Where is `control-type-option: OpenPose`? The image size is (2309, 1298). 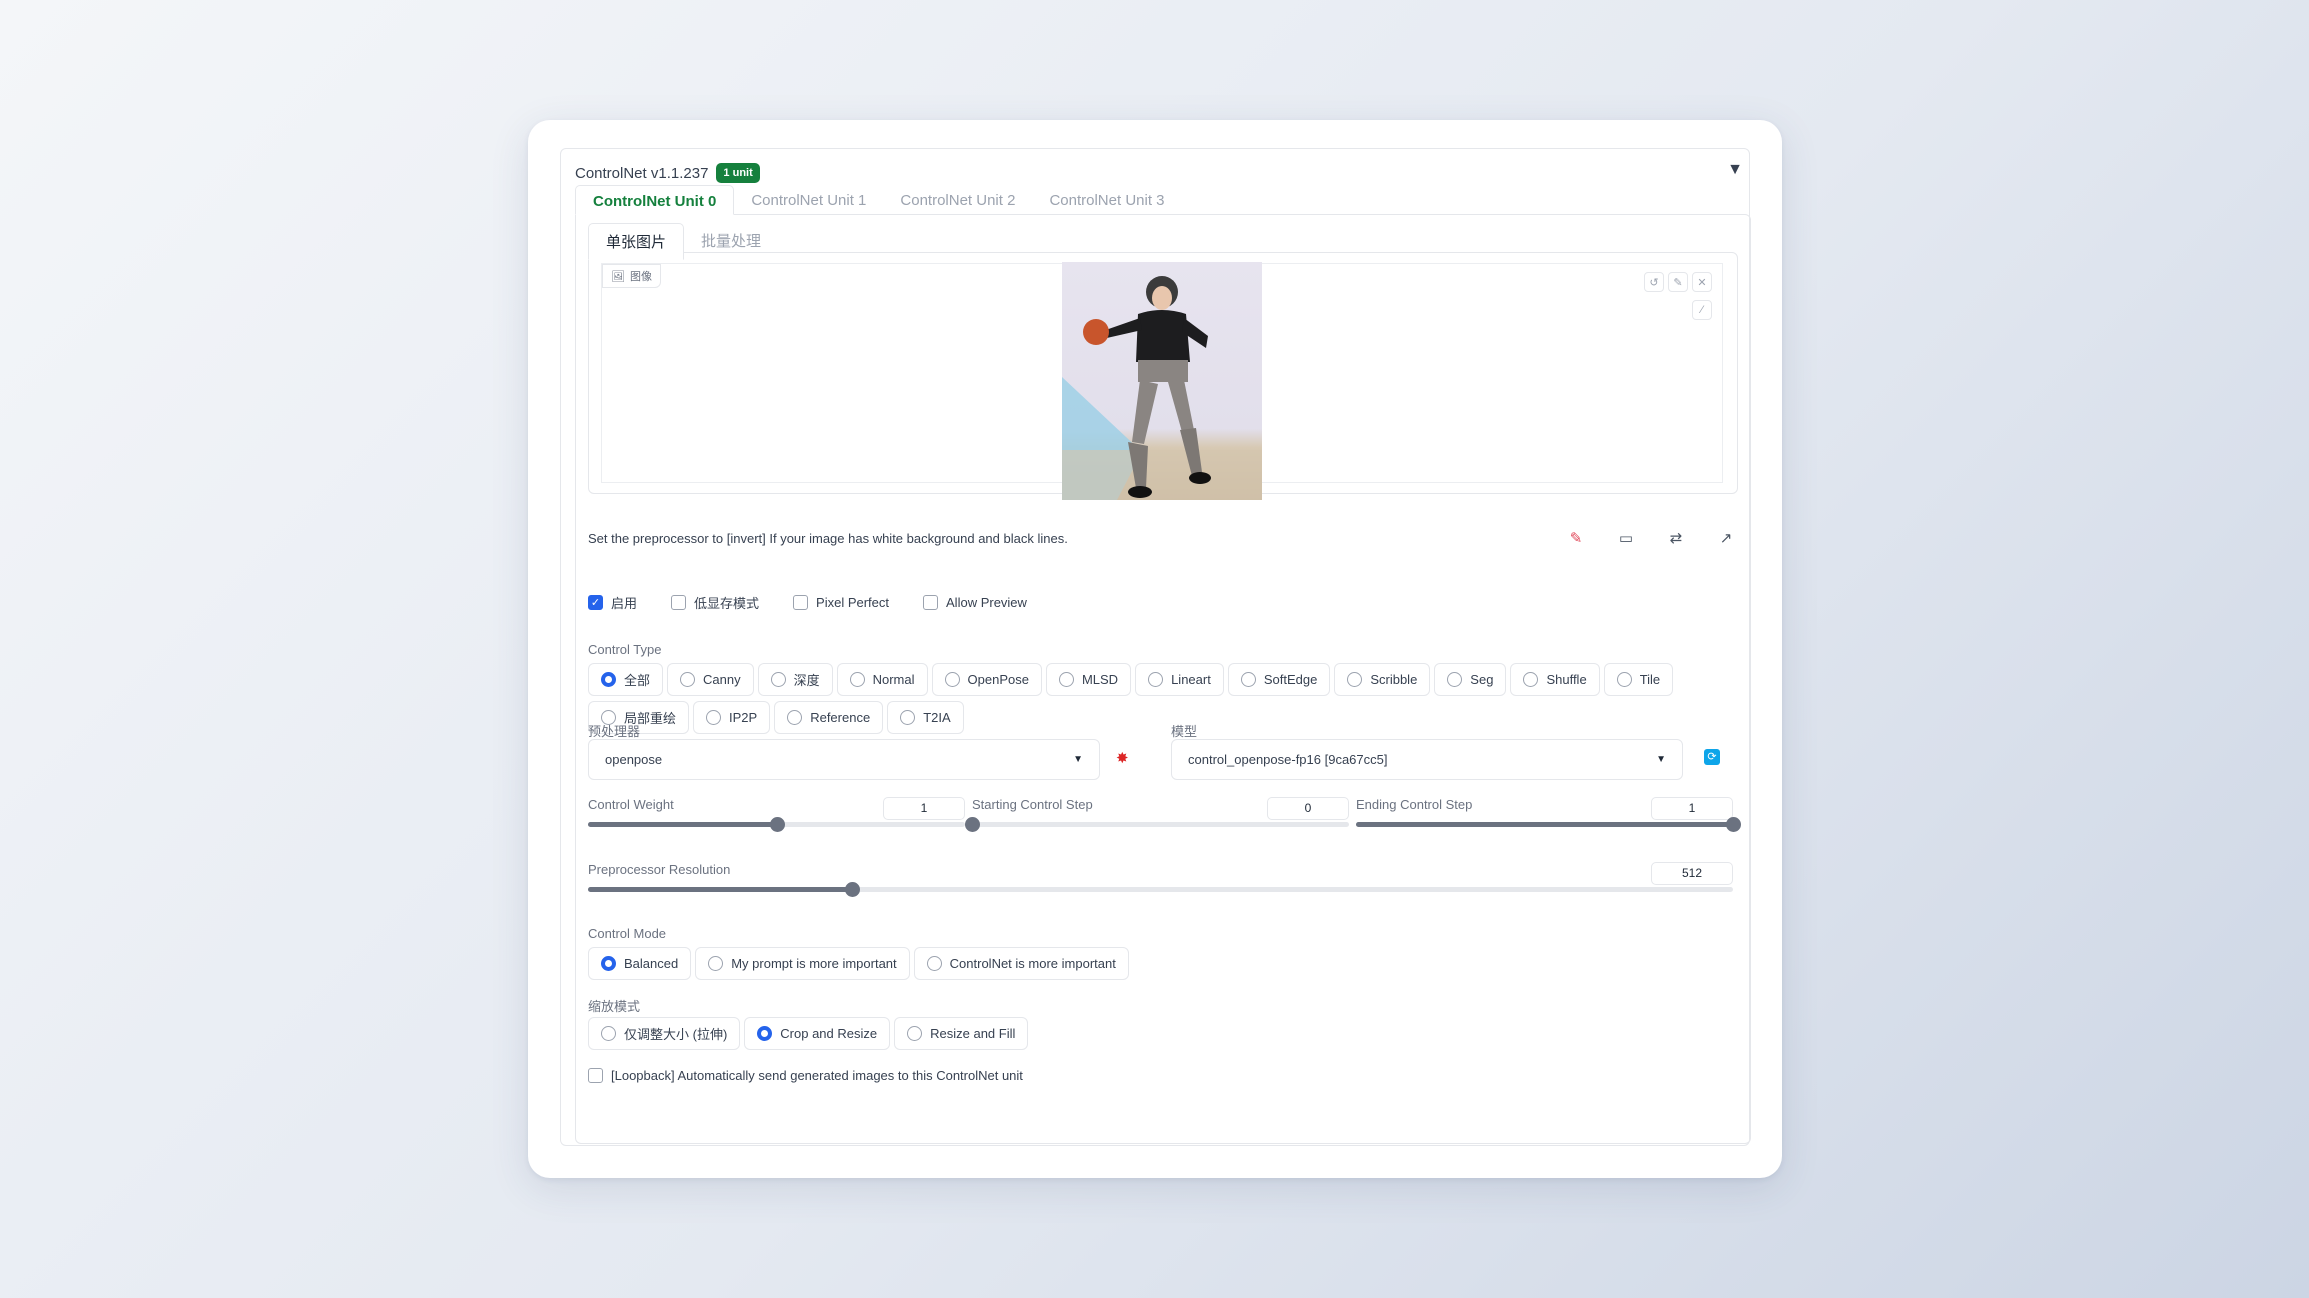
control-type-option: OpenPose is located at coordinates (986, 679).